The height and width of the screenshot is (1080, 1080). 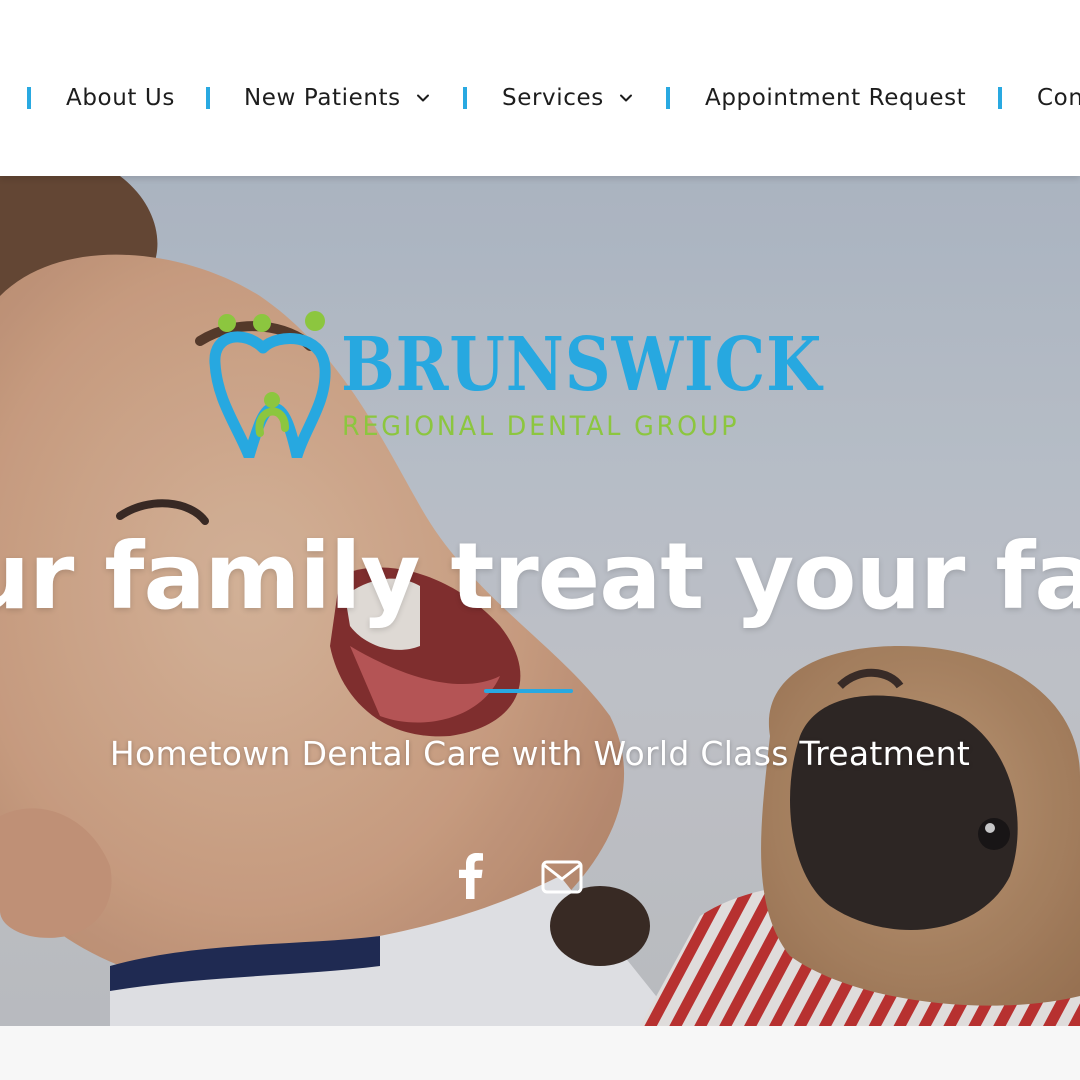 I want to click on nav-item-services: Services, so click(x=568, y=98).